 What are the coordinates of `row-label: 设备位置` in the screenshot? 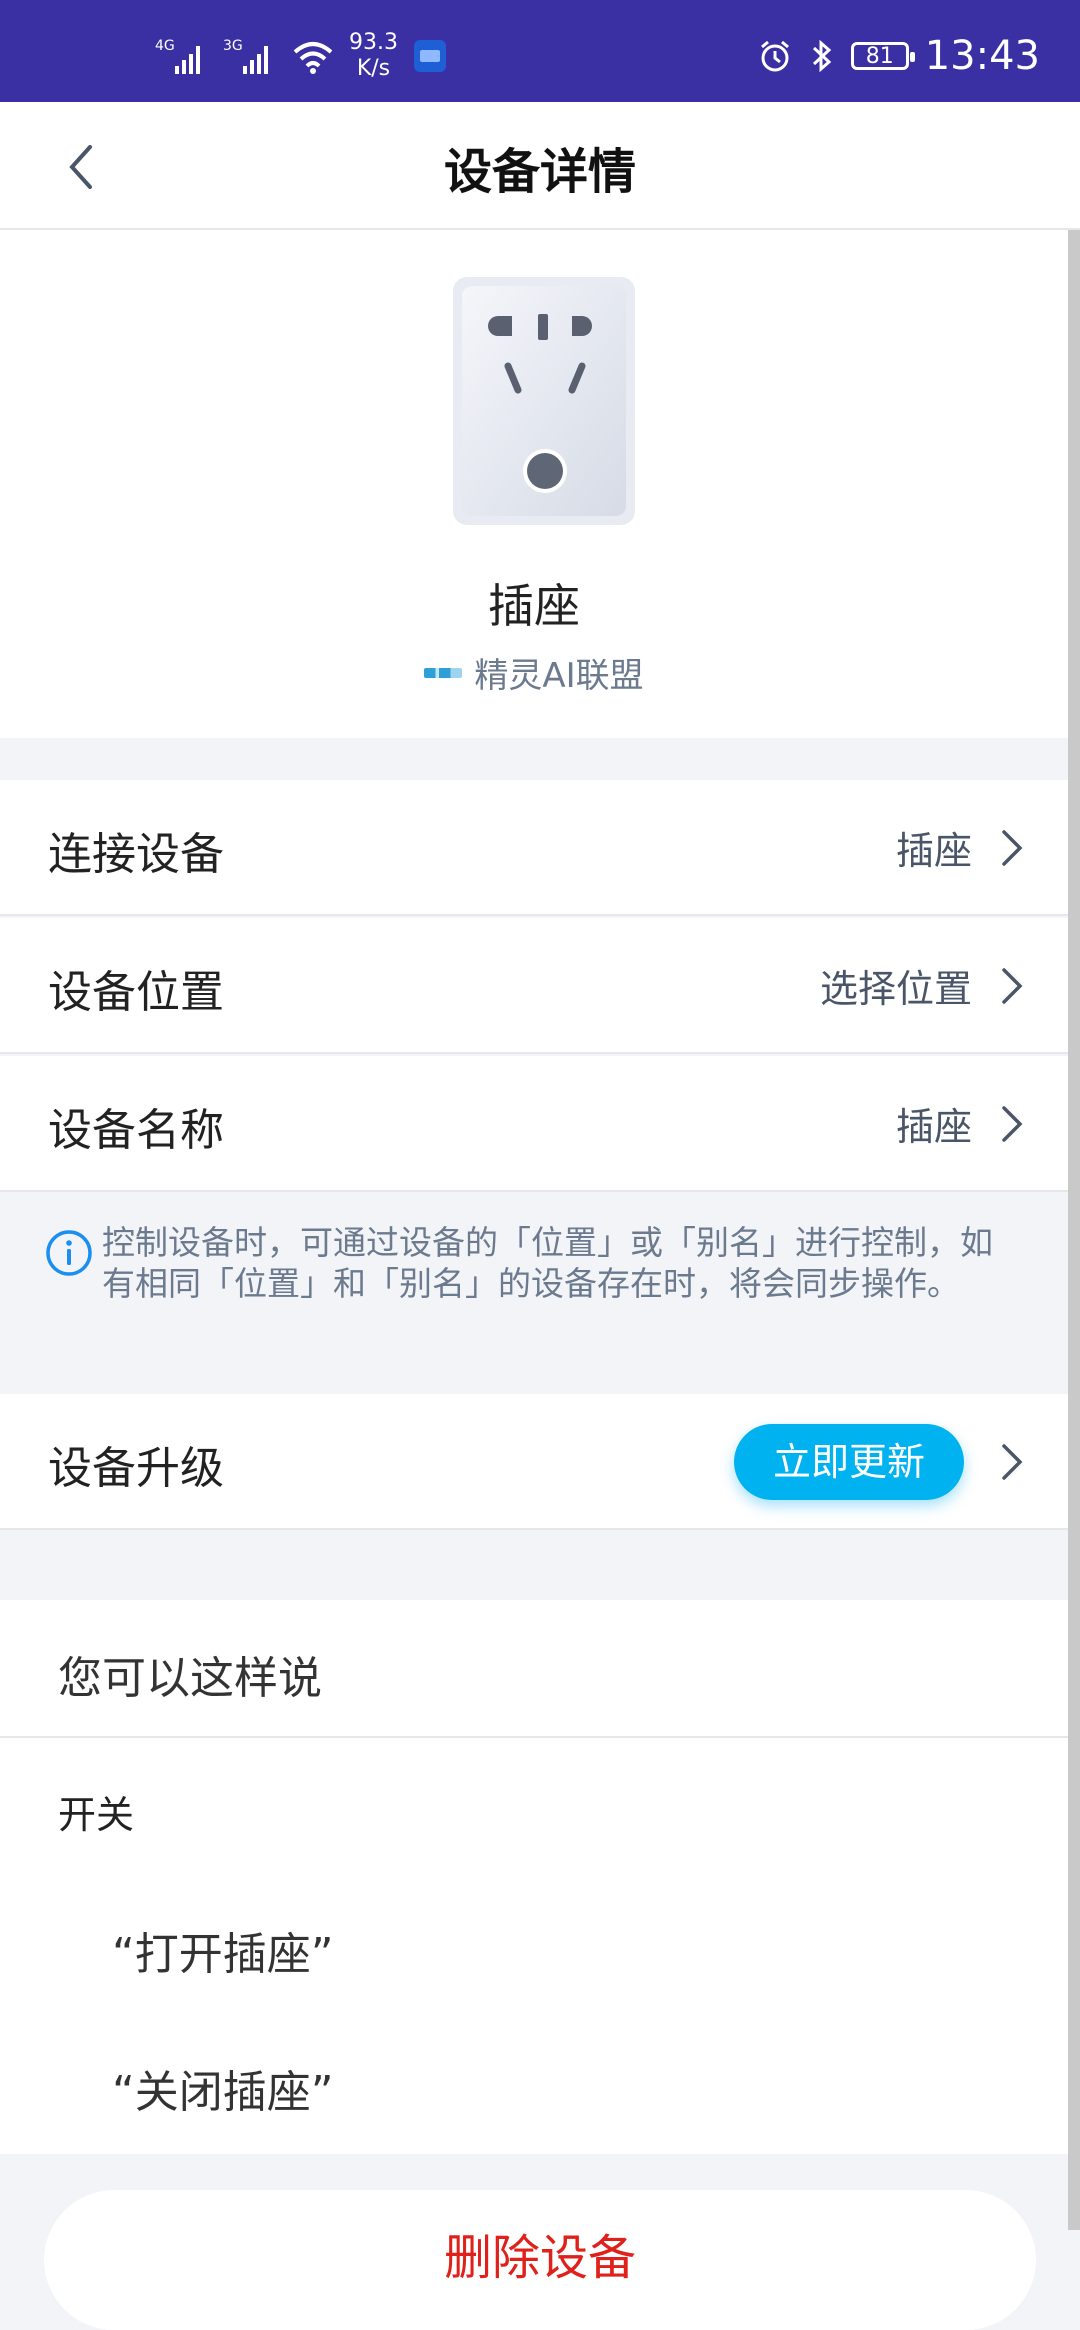 It's located at (136, 992).